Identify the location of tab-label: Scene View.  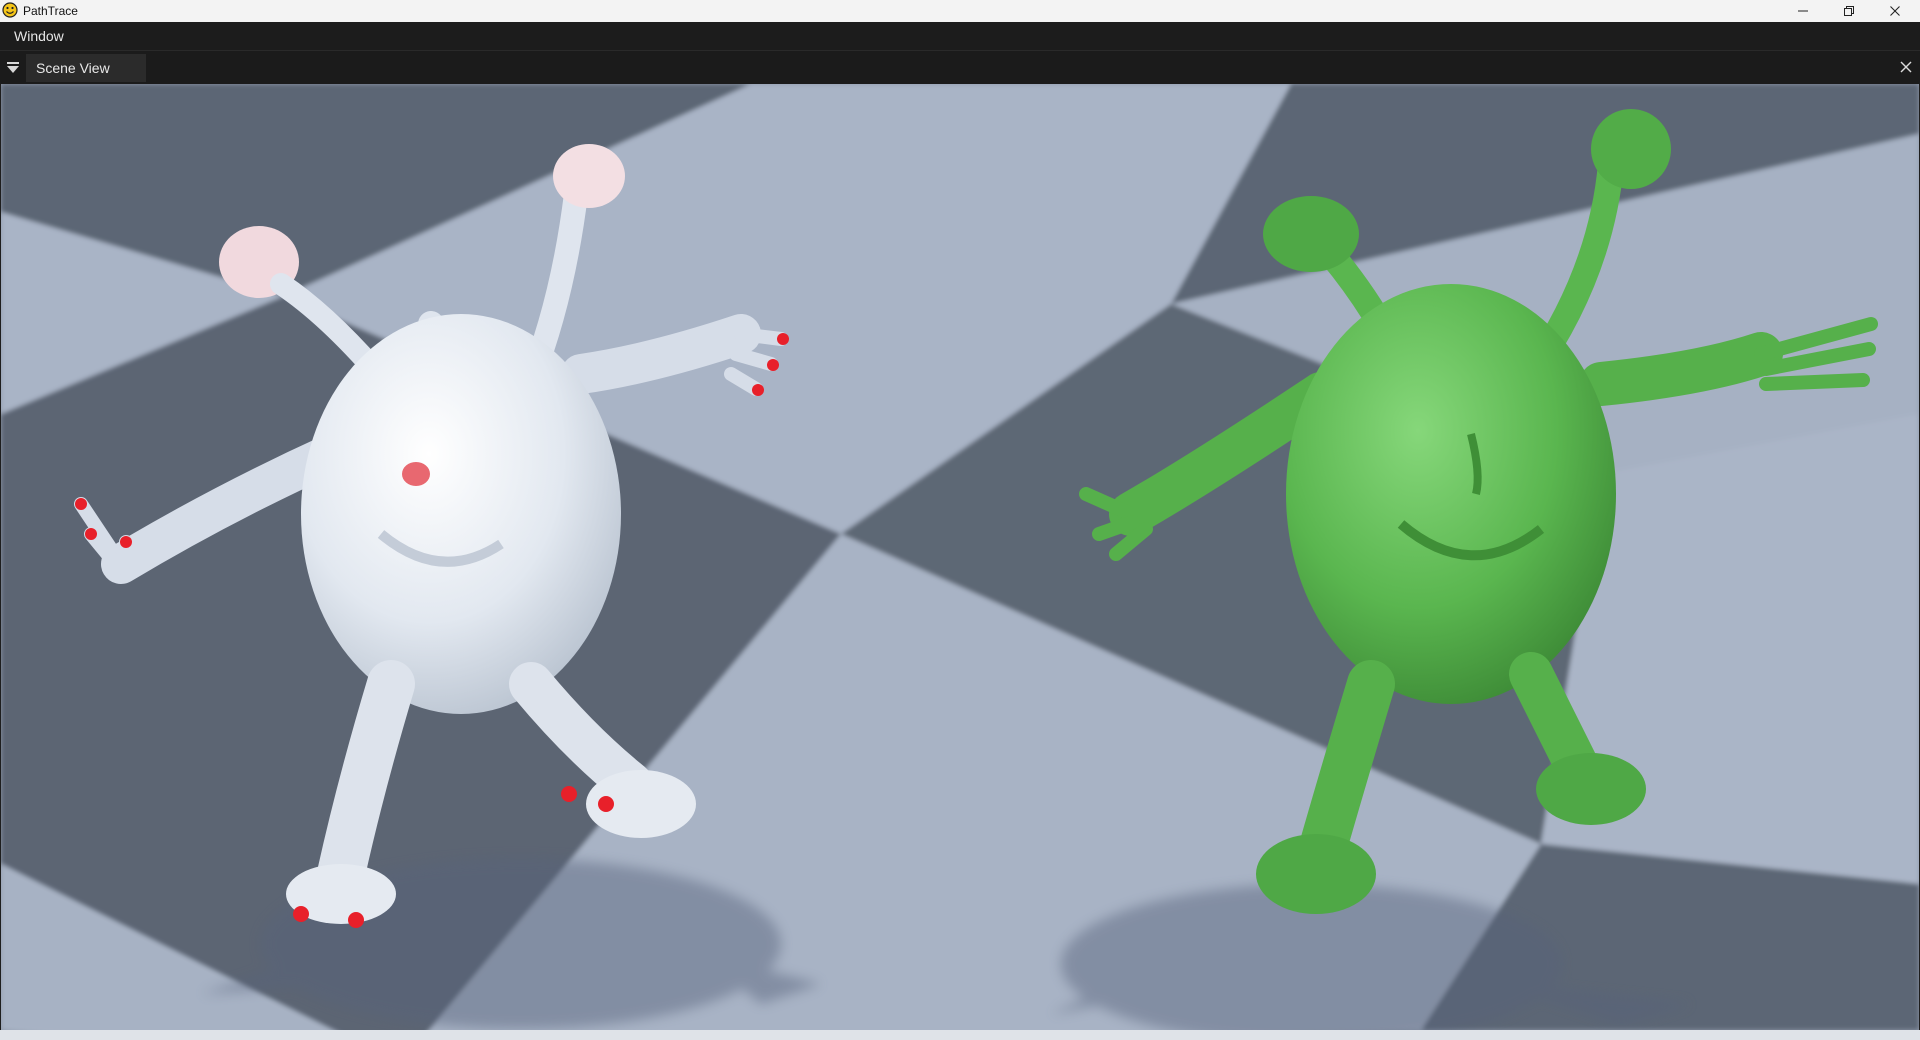
(73, 68).